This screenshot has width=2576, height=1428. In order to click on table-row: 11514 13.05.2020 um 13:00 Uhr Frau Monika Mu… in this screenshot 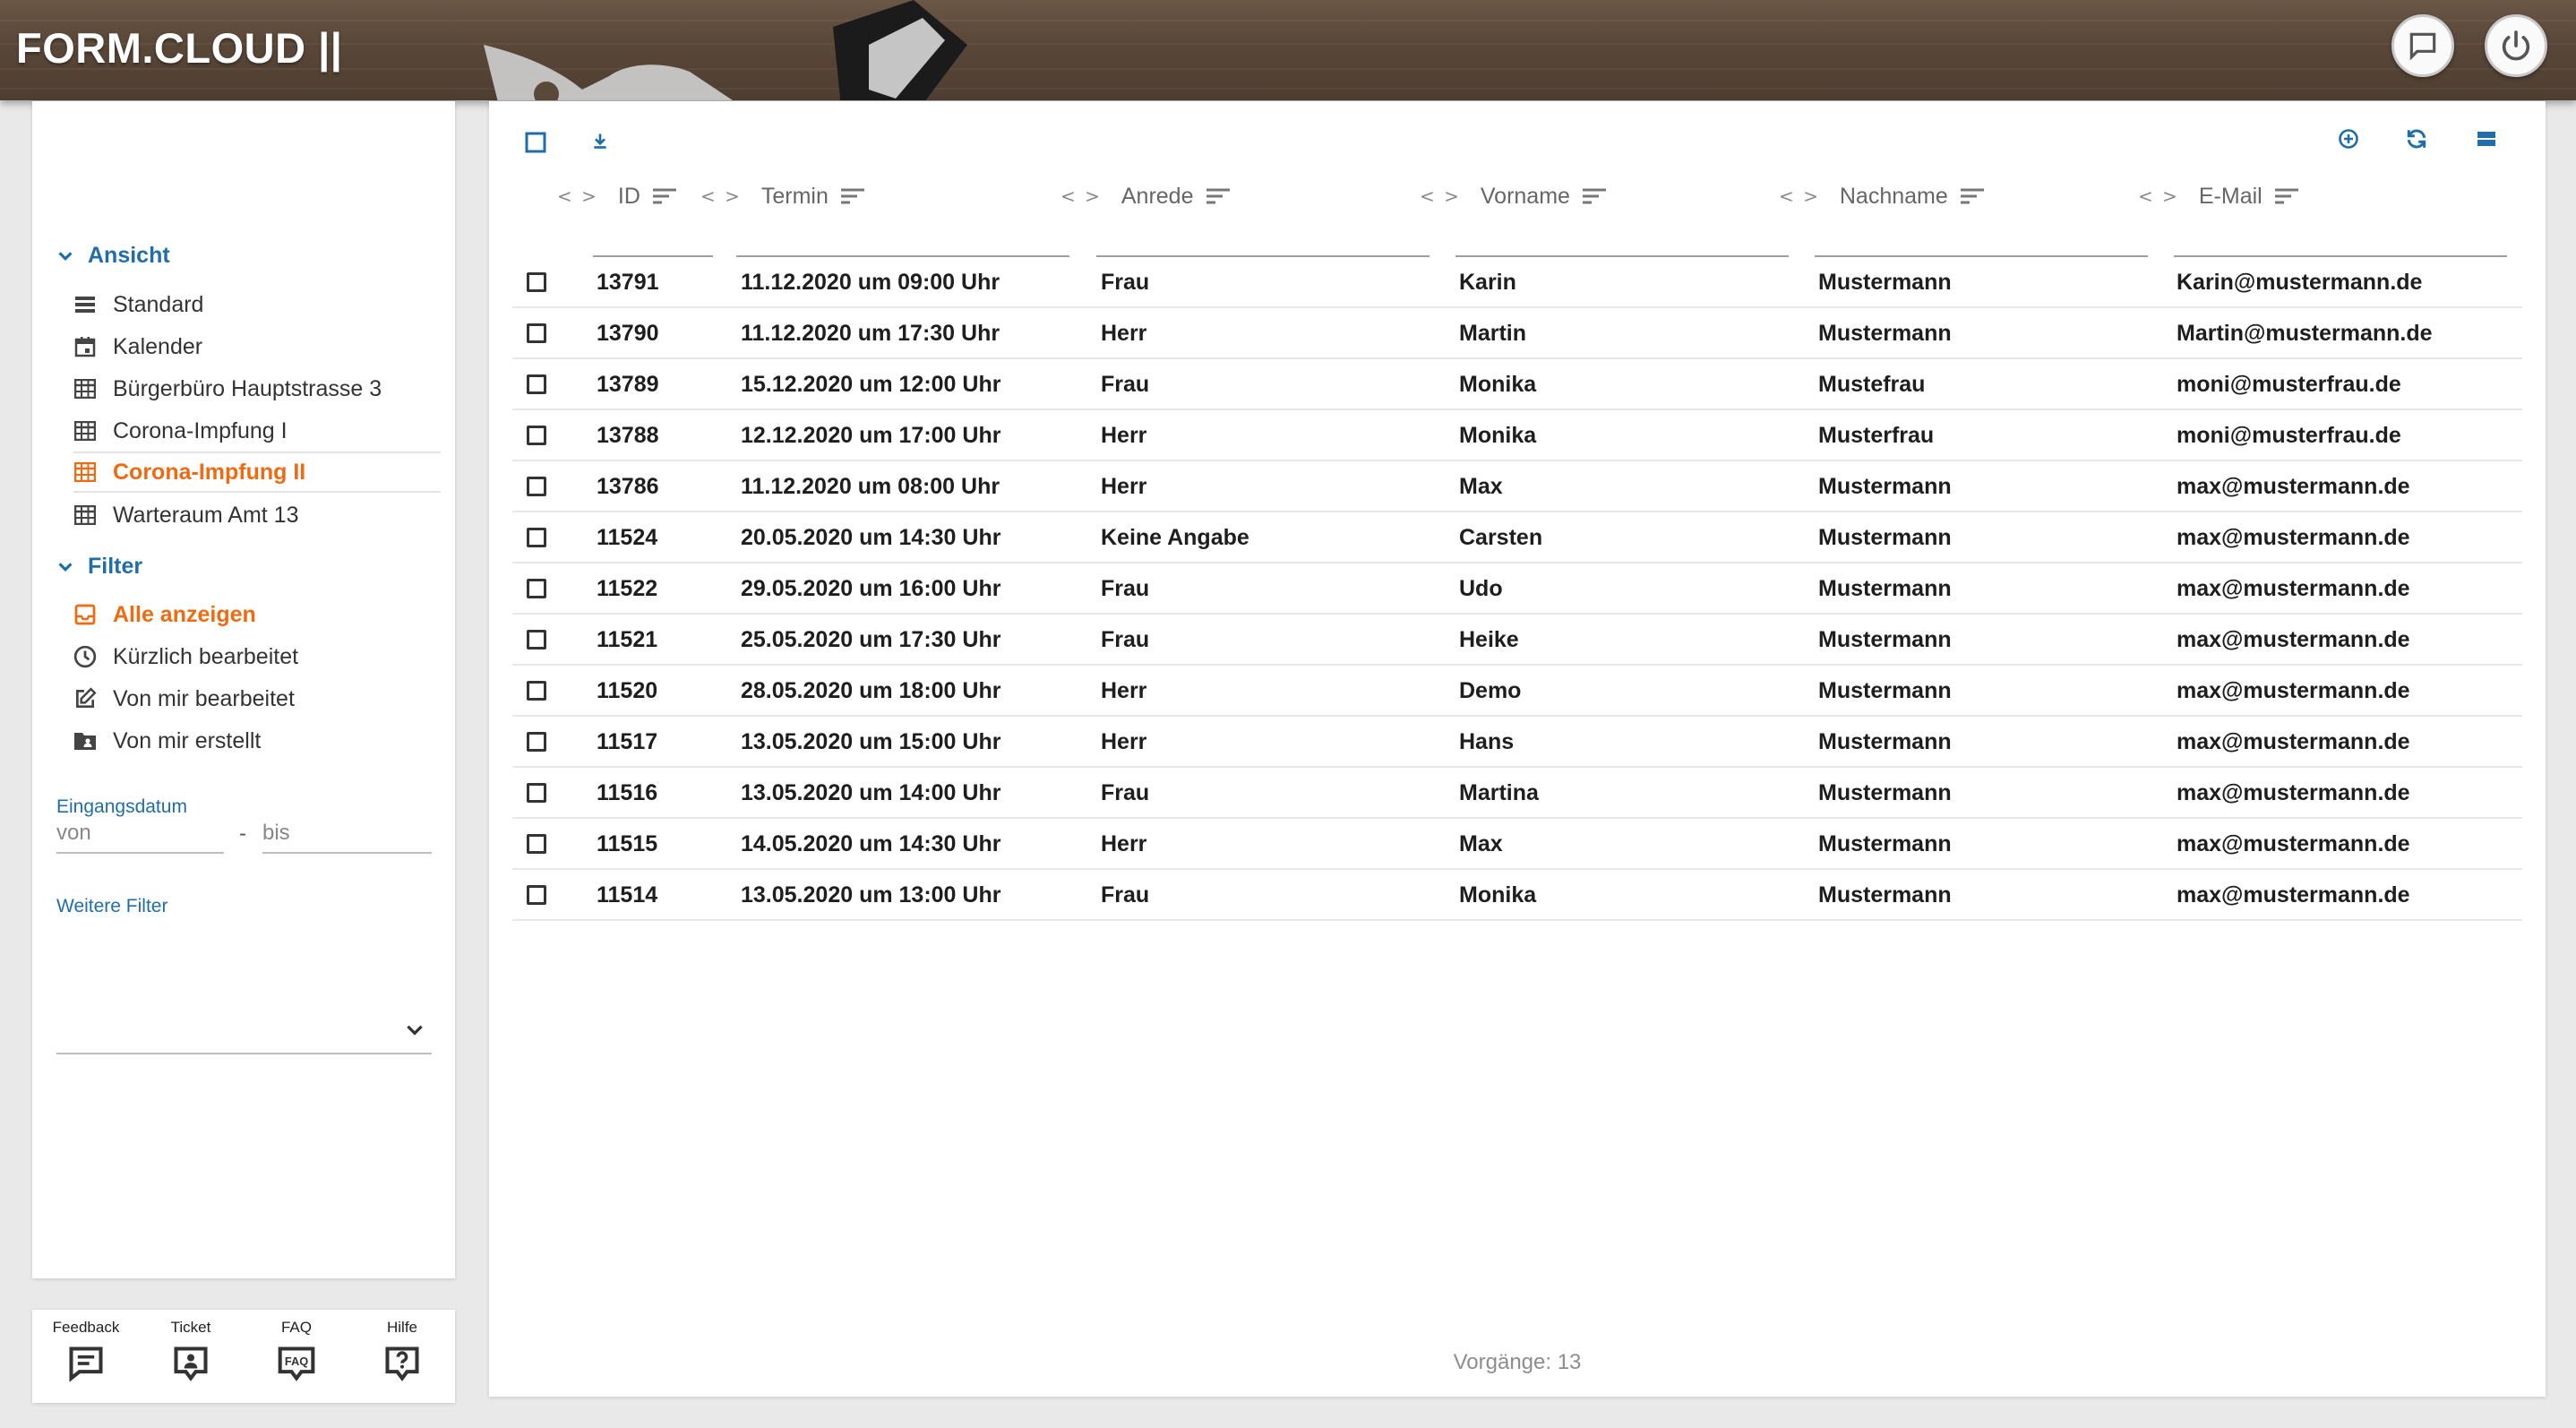, I will do `click(1517, 895)`.